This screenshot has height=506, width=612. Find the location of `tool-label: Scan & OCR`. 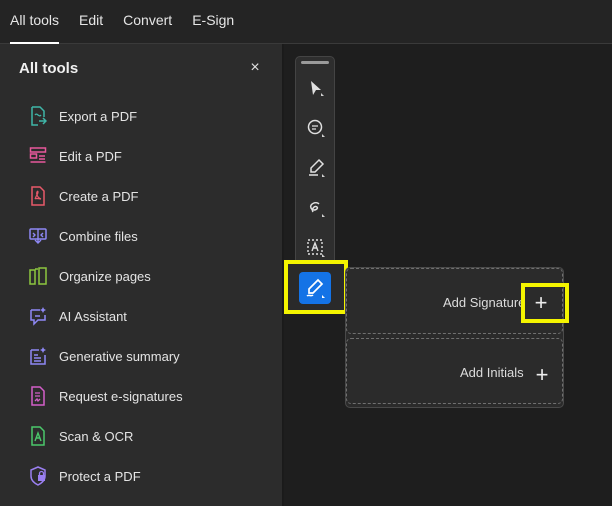

tool-label: Scan & OCR is located at coordinates (96, 436).